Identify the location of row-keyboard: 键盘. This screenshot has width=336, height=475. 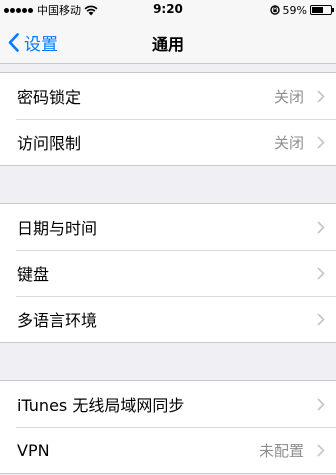
(168, 273).